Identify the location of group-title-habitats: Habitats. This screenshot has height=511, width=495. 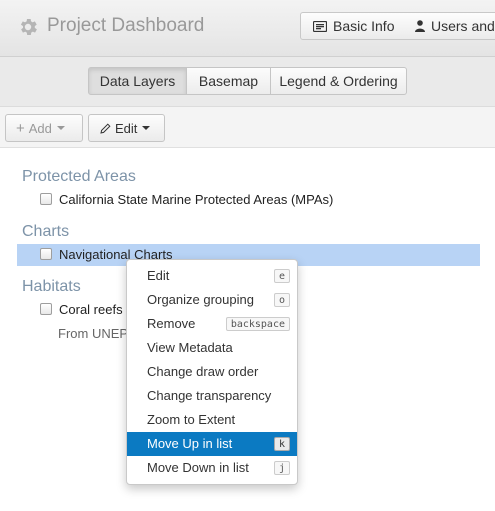
(51, 287).